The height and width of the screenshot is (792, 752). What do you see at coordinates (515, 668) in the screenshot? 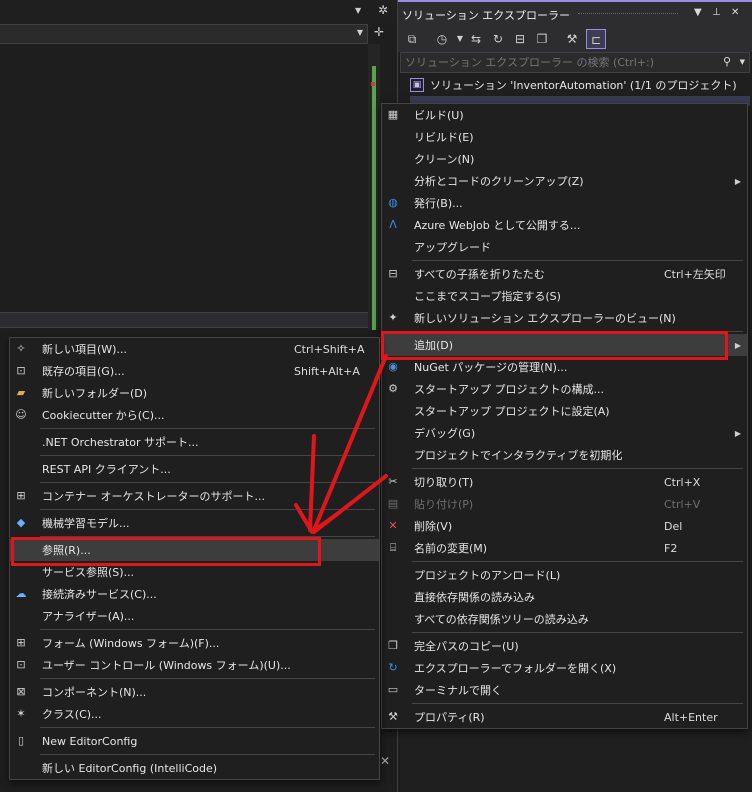
I see `menu-item-label: エクスプローラーでフォルダーを開く(X)` at bounding box center [515, 668].